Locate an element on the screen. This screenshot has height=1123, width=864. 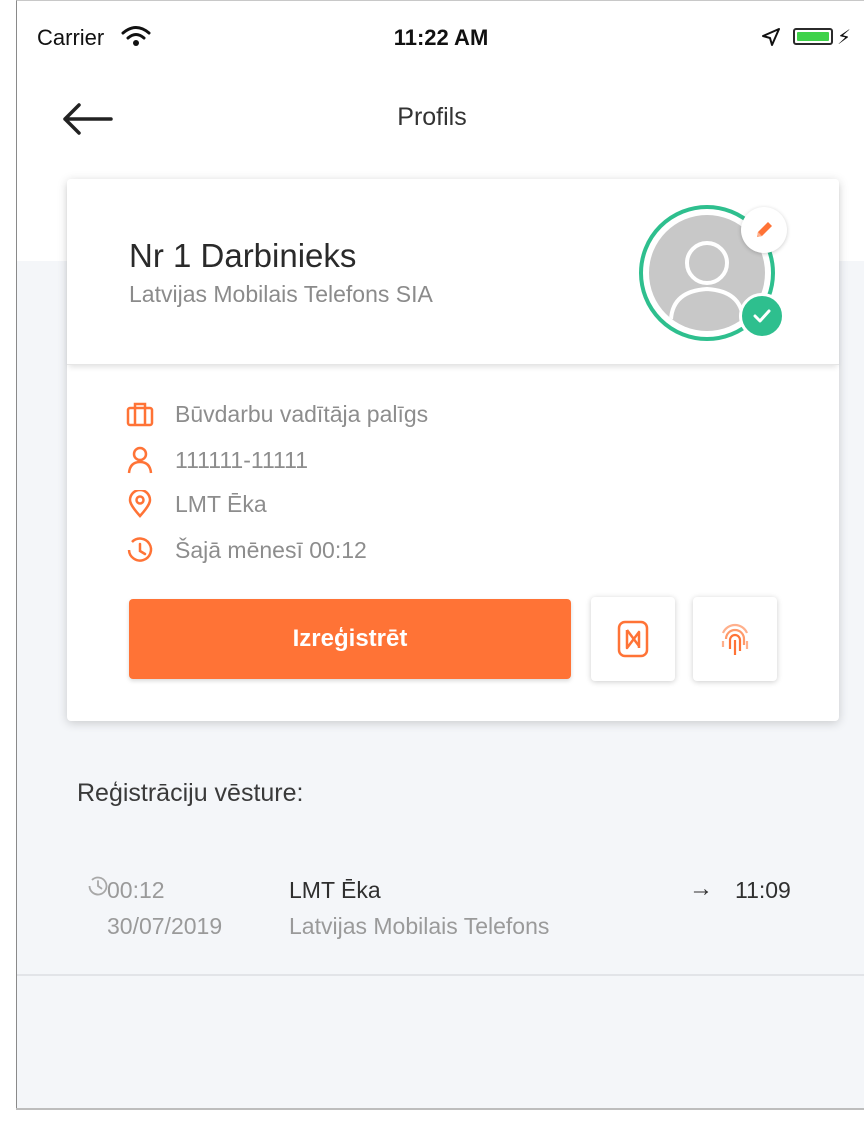
person-icon is located at coordinates (140, 460).